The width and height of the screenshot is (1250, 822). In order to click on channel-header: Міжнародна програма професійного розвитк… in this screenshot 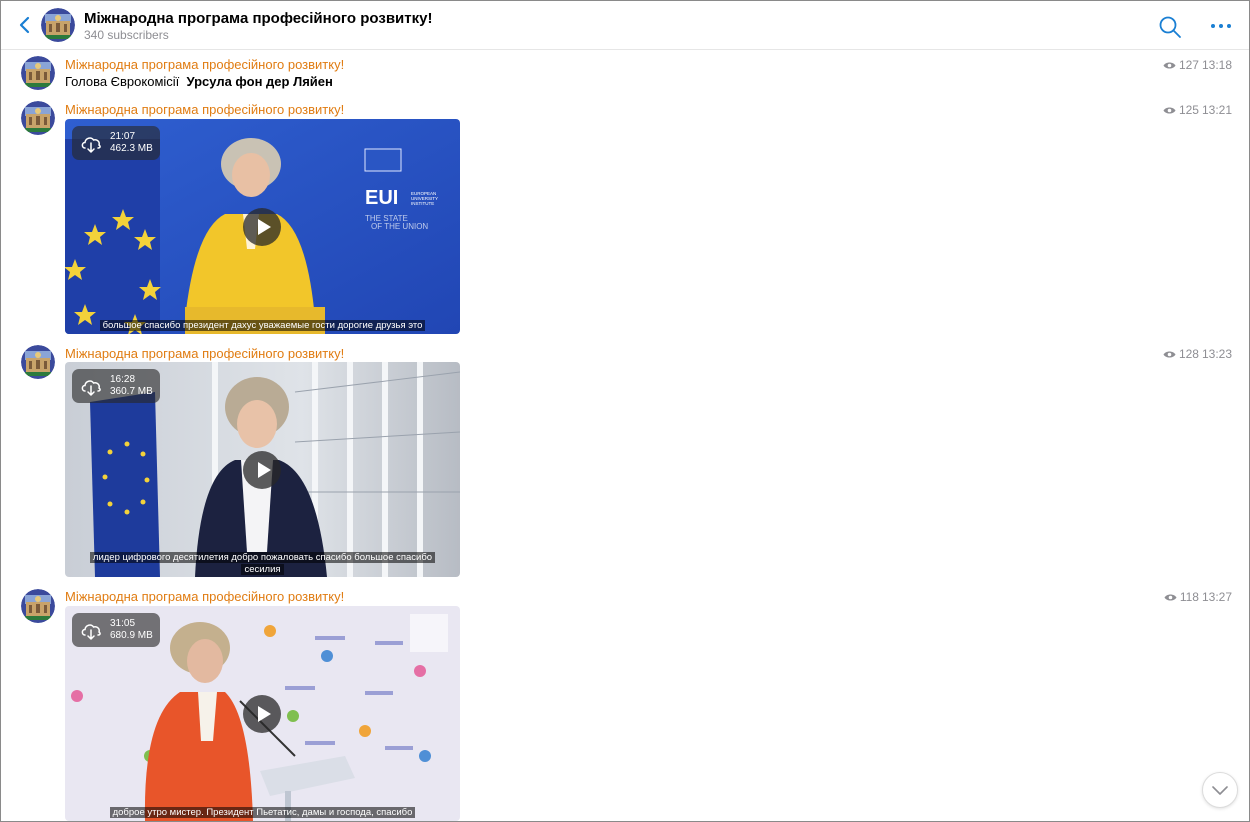, I will do `click(625, 25)`.